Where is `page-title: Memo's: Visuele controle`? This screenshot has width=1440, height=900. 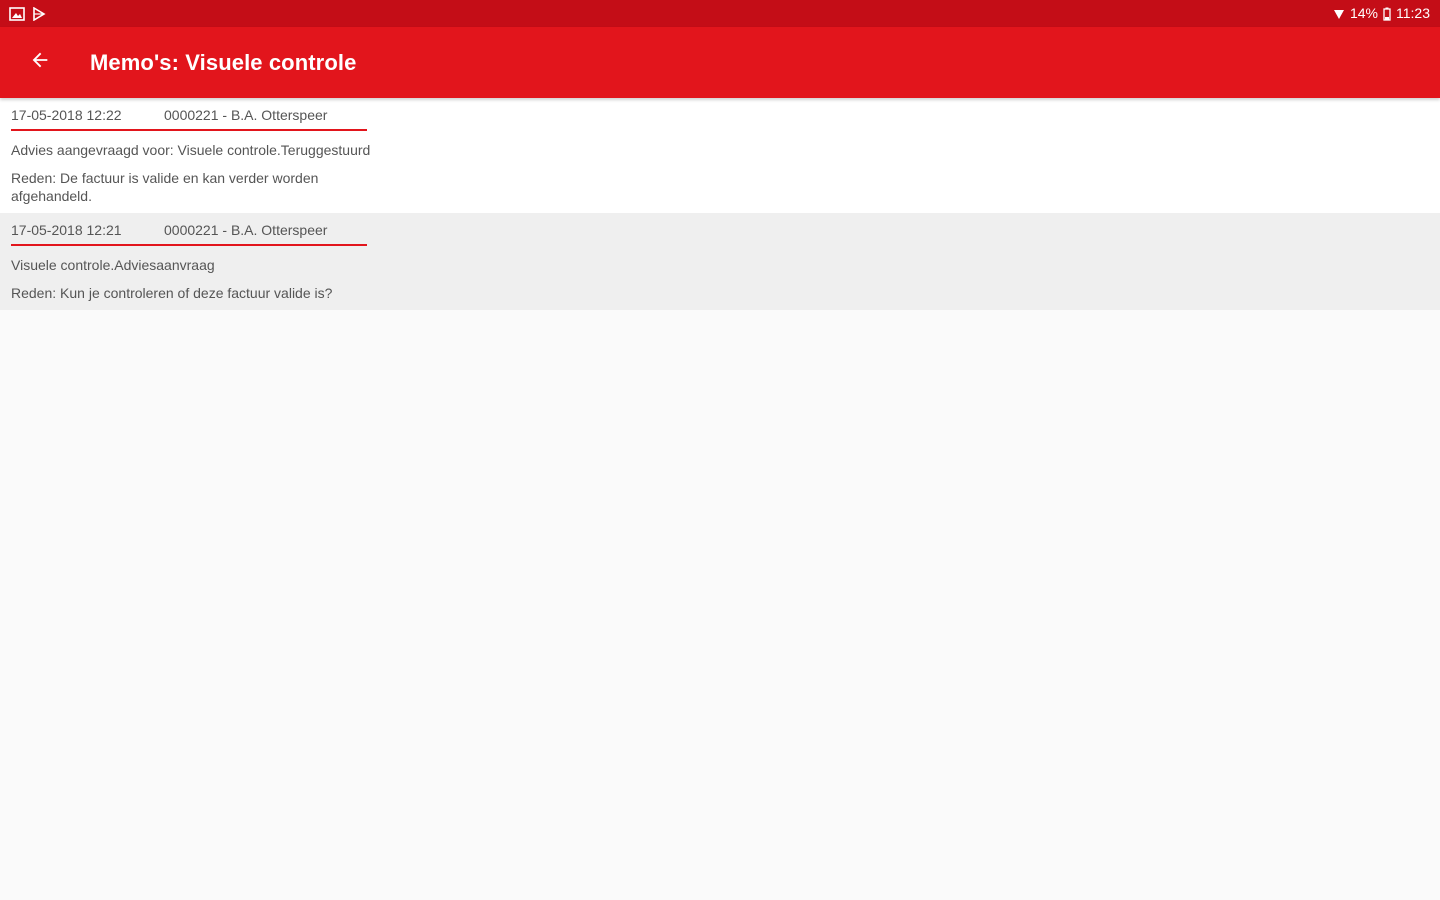 page-title: Memo's: Visuele controle is located at coordinates (223, 62).